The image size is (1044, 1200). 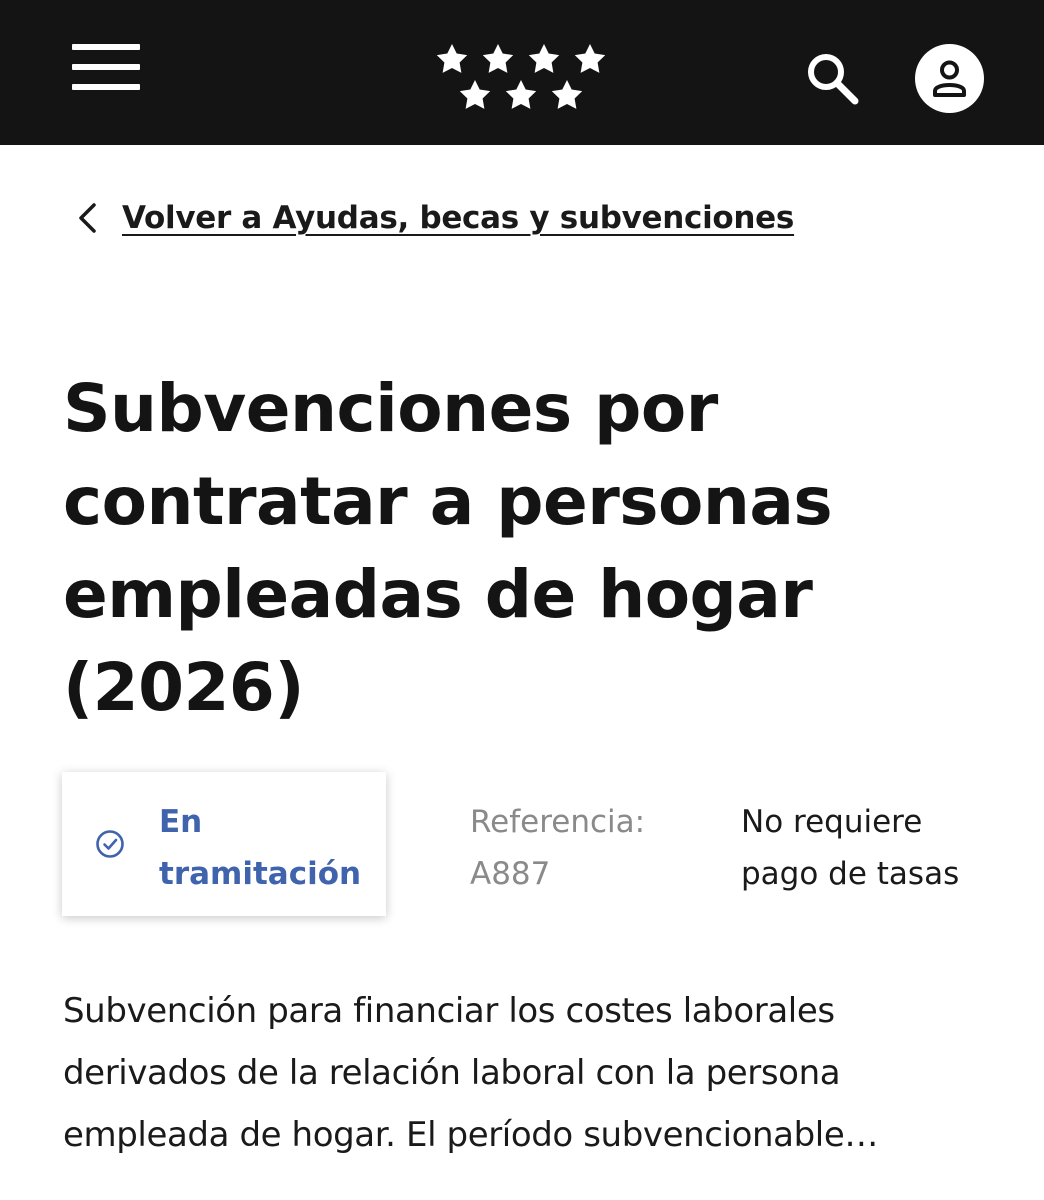 I want to click on hamburger-menu-icon, so click(x=106, y=68).